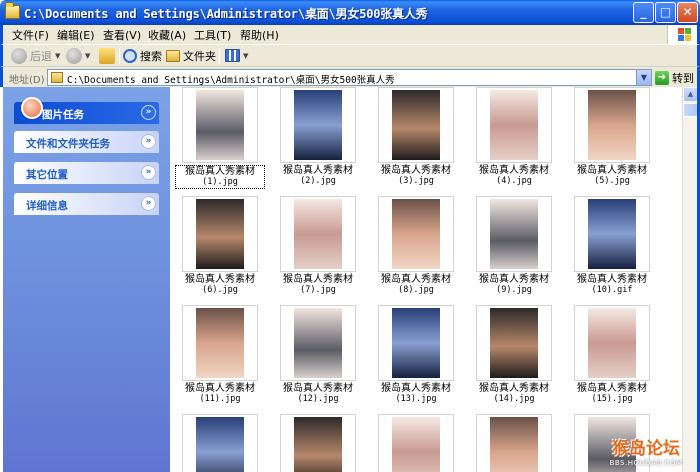 The height and width of the screenshot is (472, 700). I want to click on minimize-button: _, so click(643, 12).